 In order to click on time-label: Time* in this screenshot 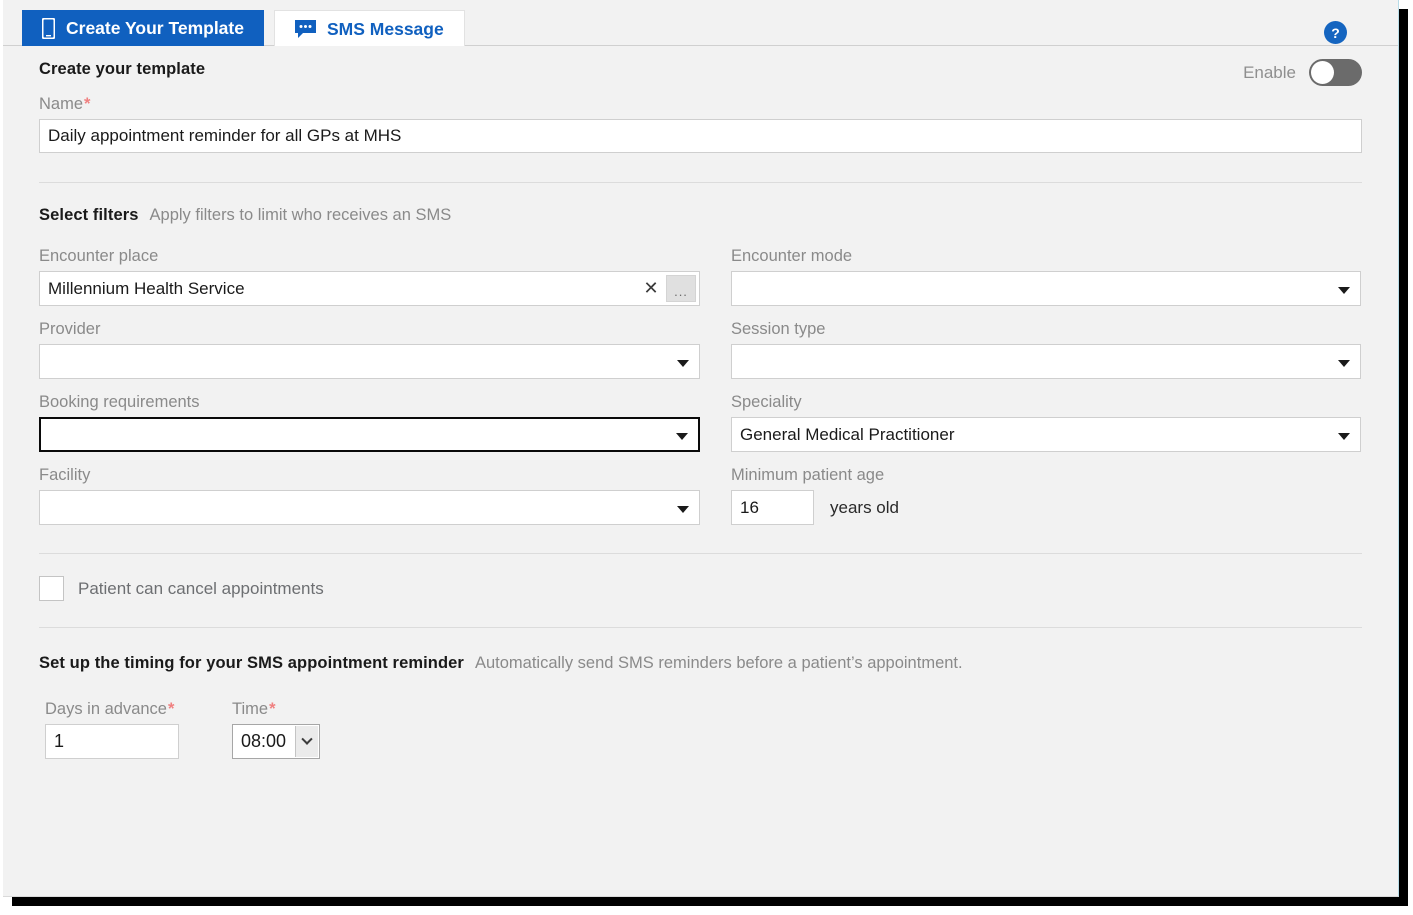, I will do `click(276, 709)`.